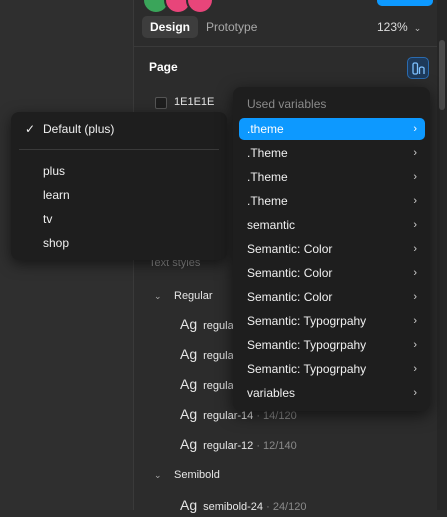 This screenshot has height=517, width=447. I want to click on zoom-value: 123%, so click(392, 27).